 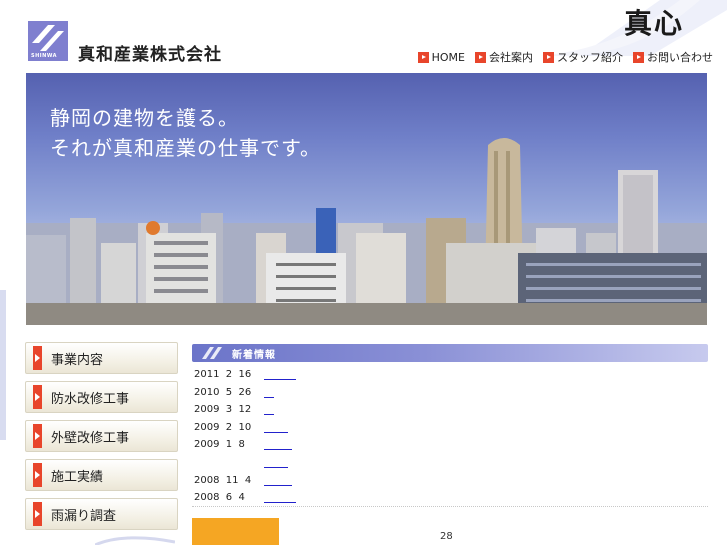 I want to click on logo-text: SHINWA, so click(x=44, y=56).